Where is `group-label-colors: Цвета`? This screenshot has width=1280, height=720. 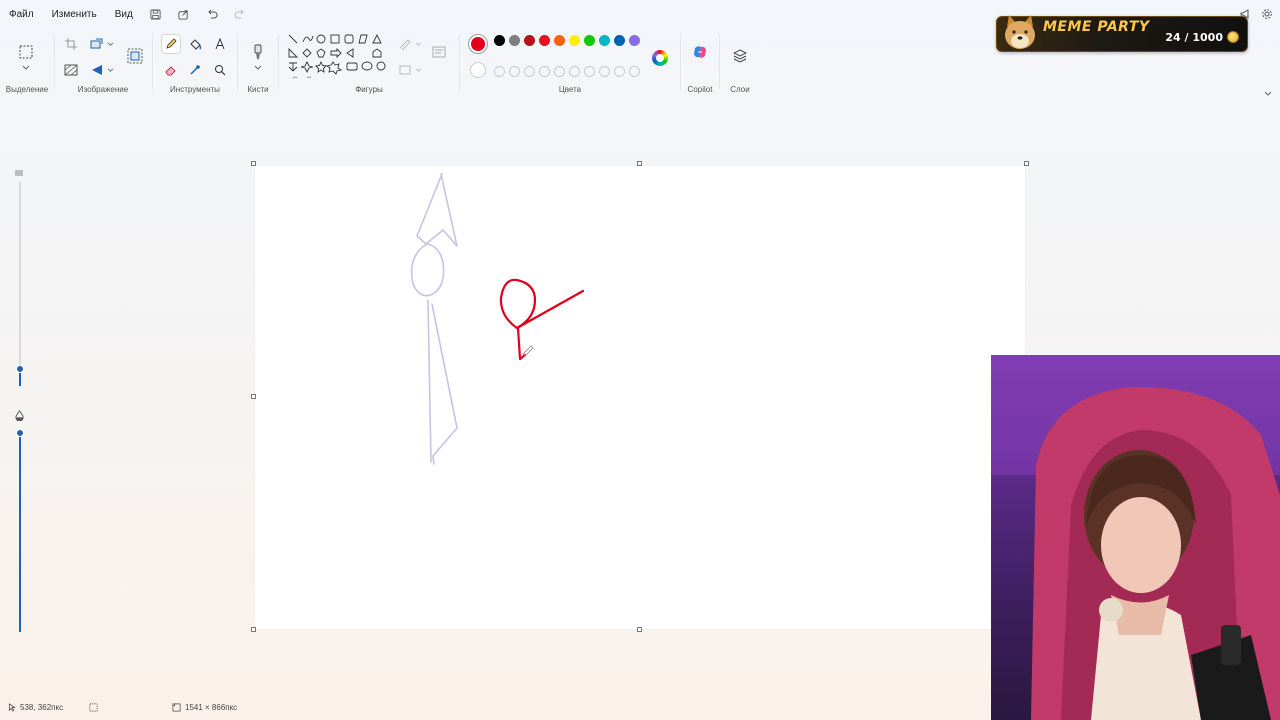 group-label-colors: Цвета is located at coordinates (570, 89).